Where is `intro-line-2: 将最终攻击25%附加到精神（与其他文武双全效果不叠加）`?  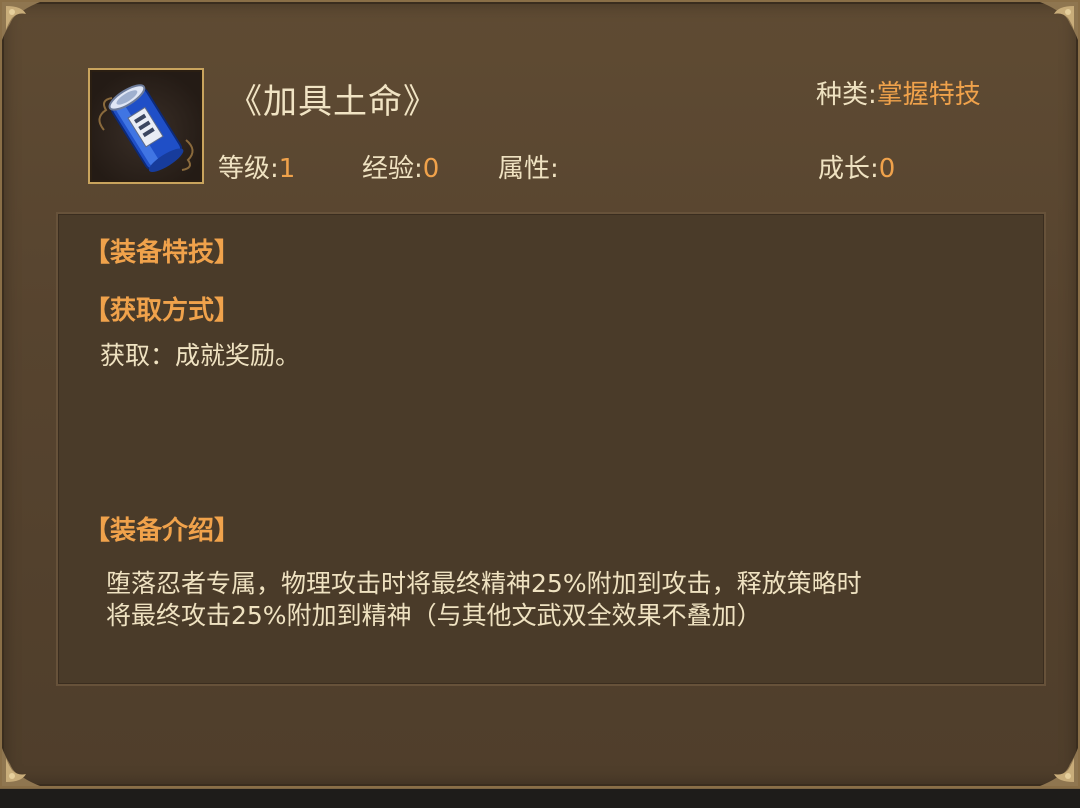
intro-line-2: 将最终攻击25%附加到精神（与其他文武双全效果不叠加） is located at coordinates (434, 615).